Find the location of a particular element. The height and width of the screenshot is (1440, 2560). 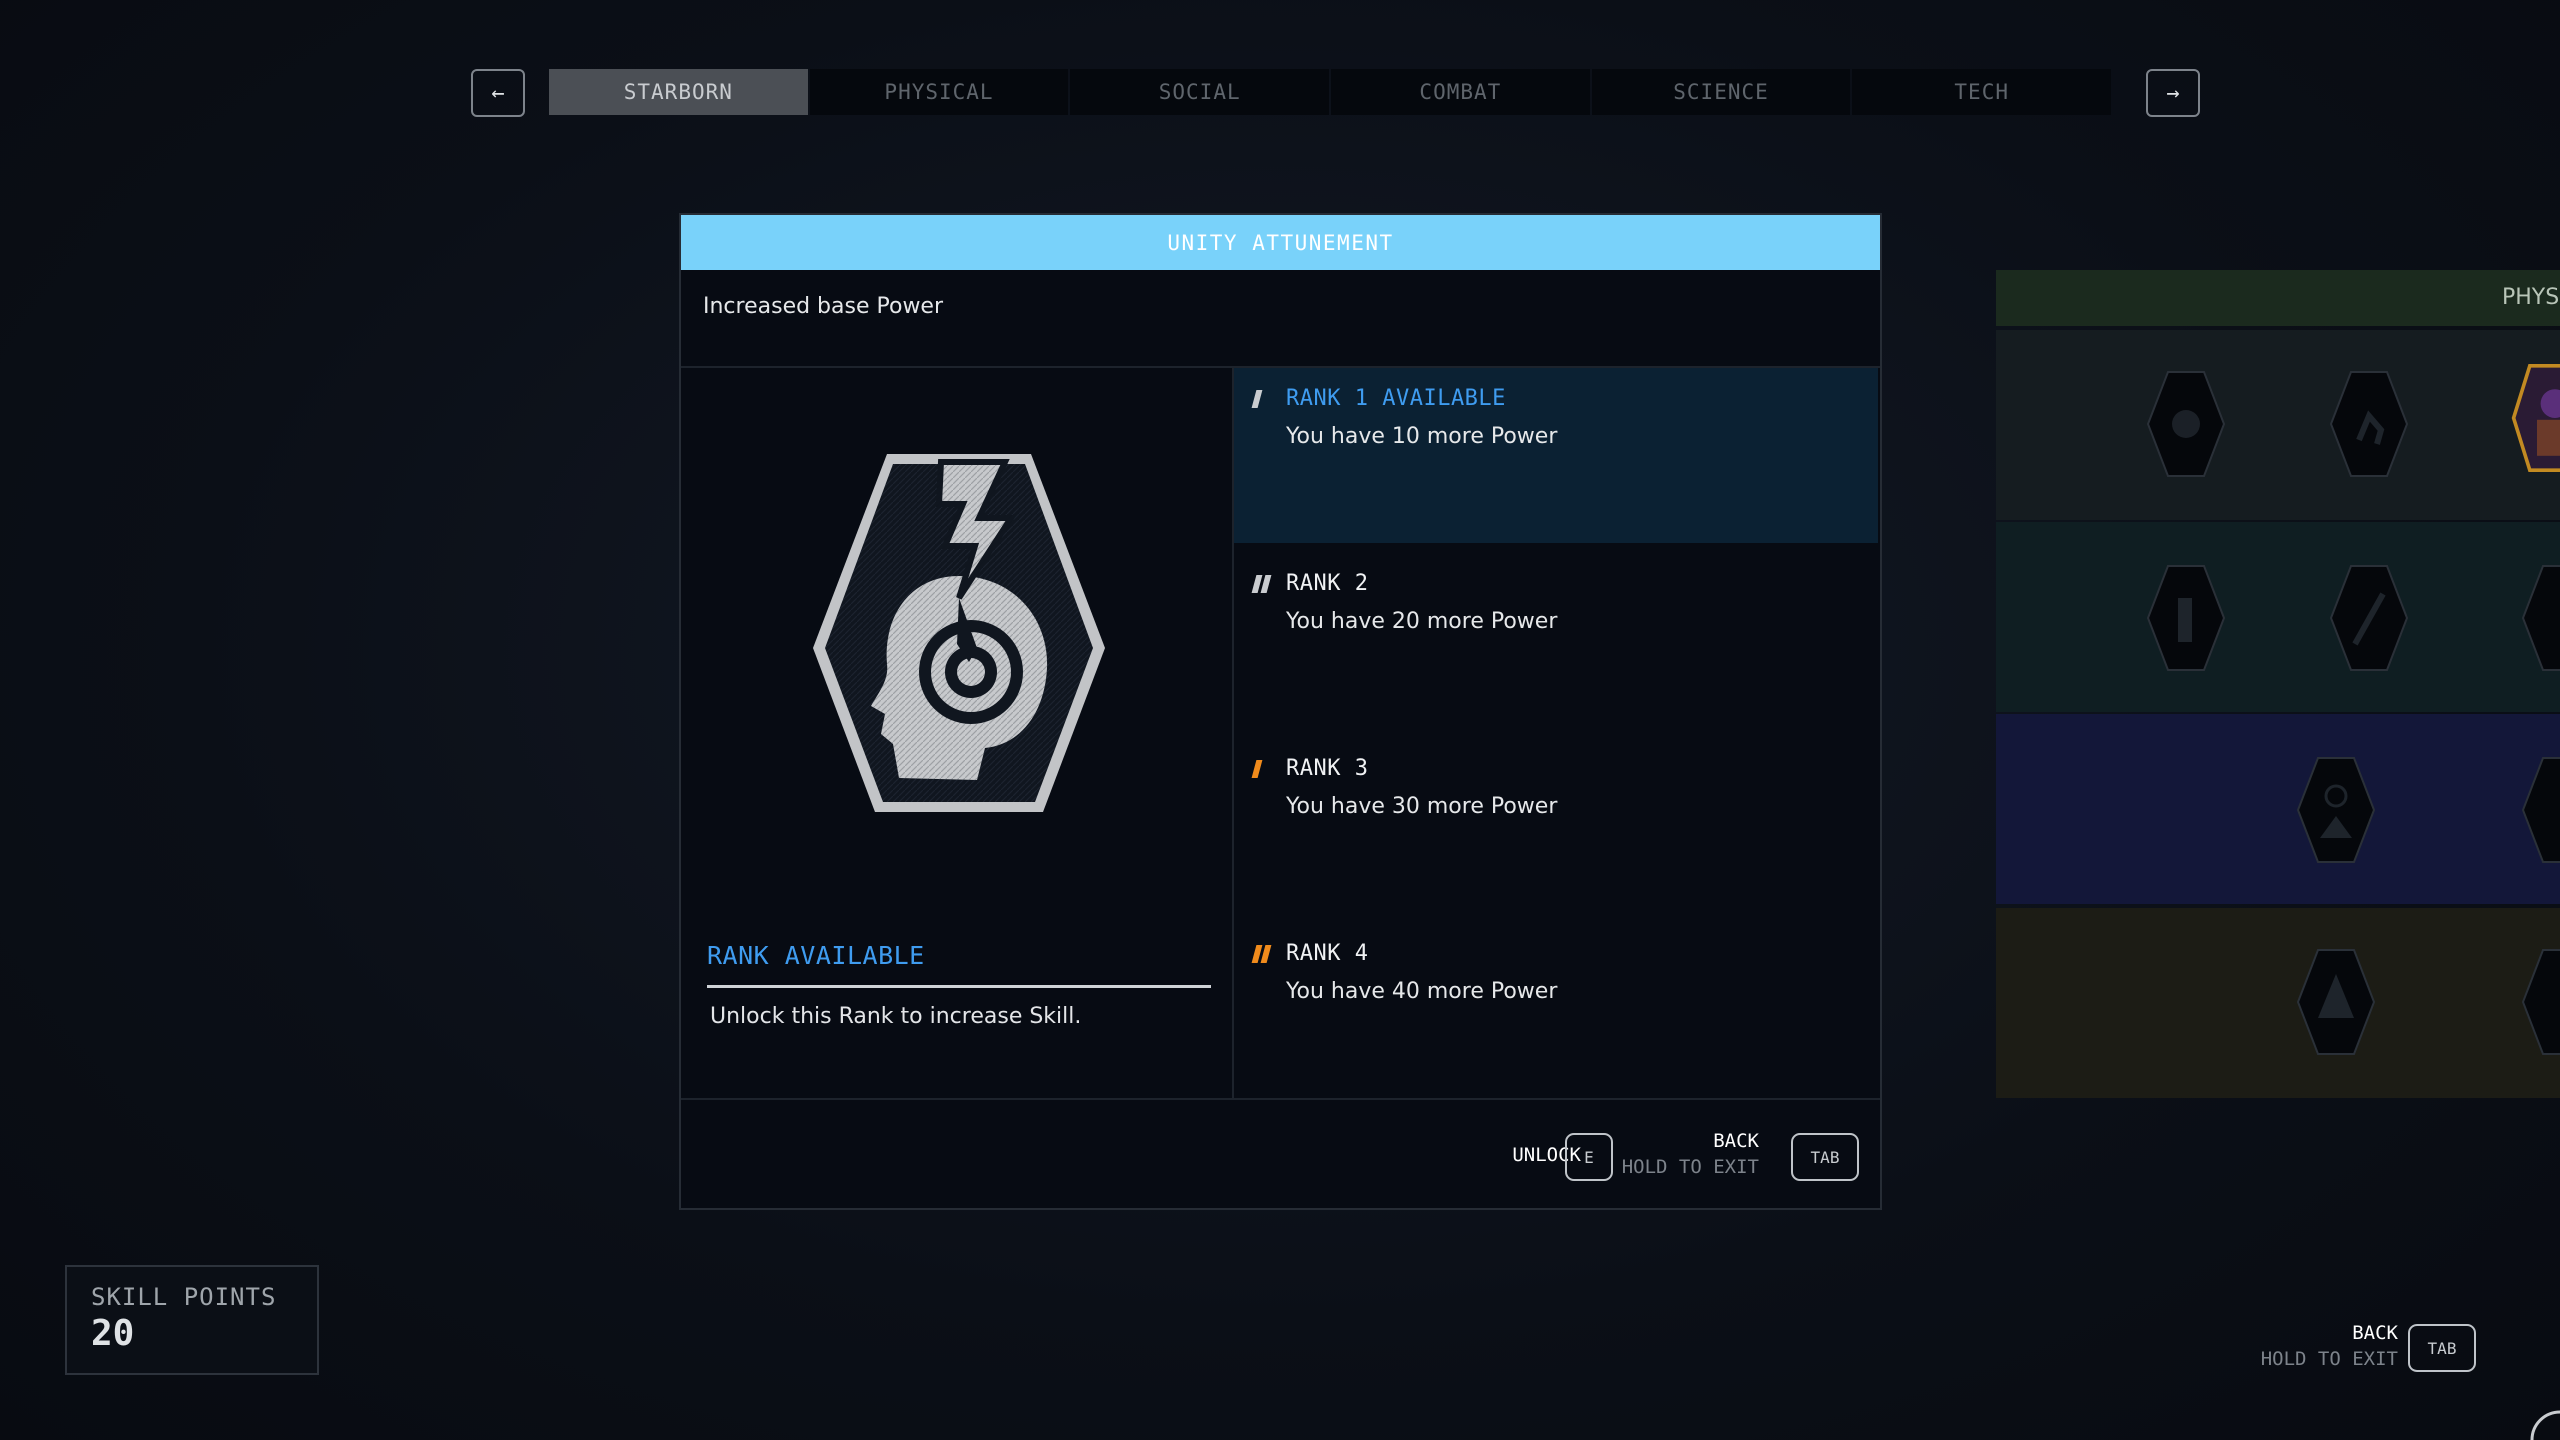

skill-meditation-icon is located at coordinates (2336, 810).